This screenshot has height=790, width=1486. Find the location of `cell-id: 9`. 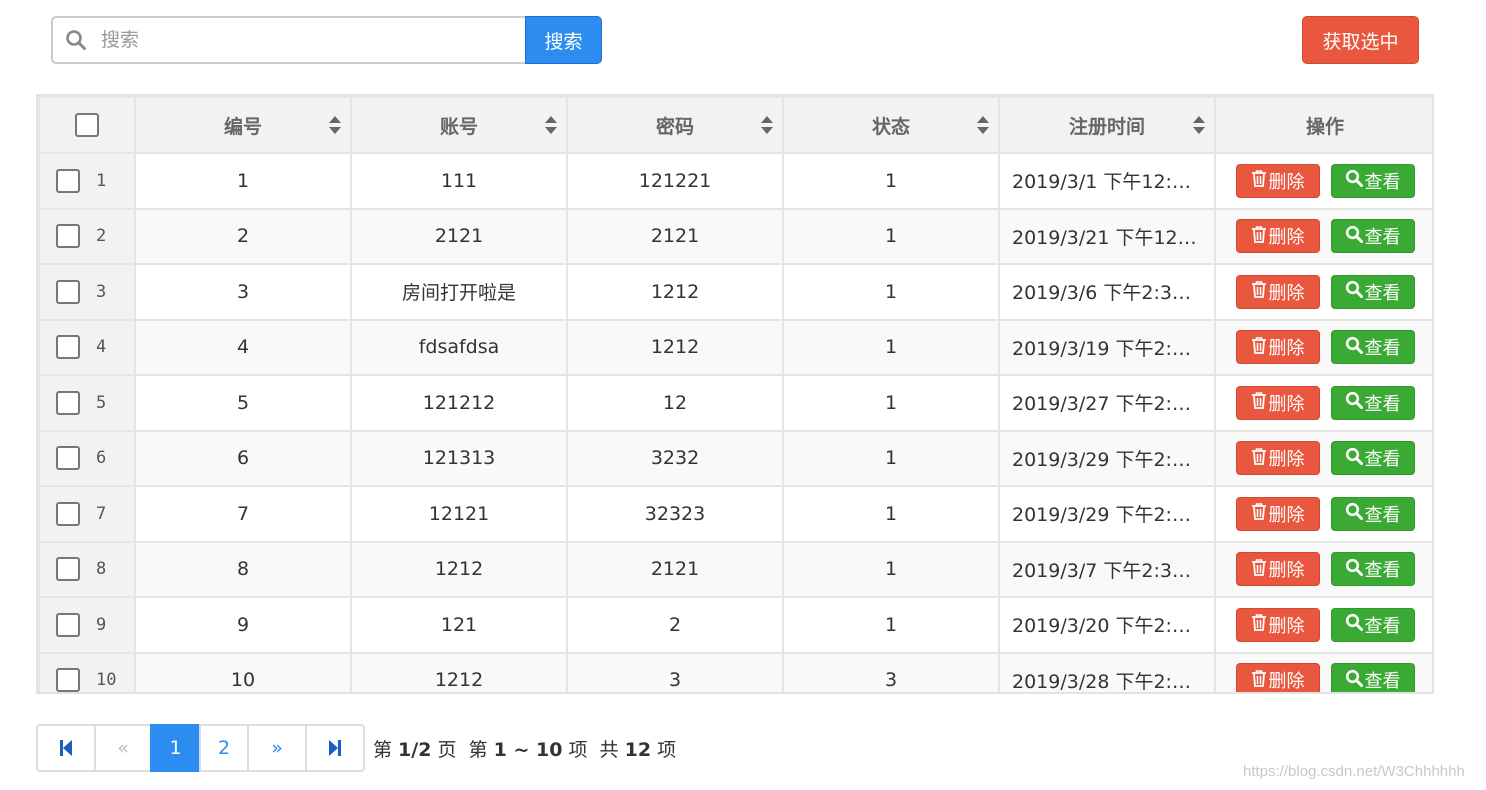

cell-id: 9 is located at coordinates (243, 625).